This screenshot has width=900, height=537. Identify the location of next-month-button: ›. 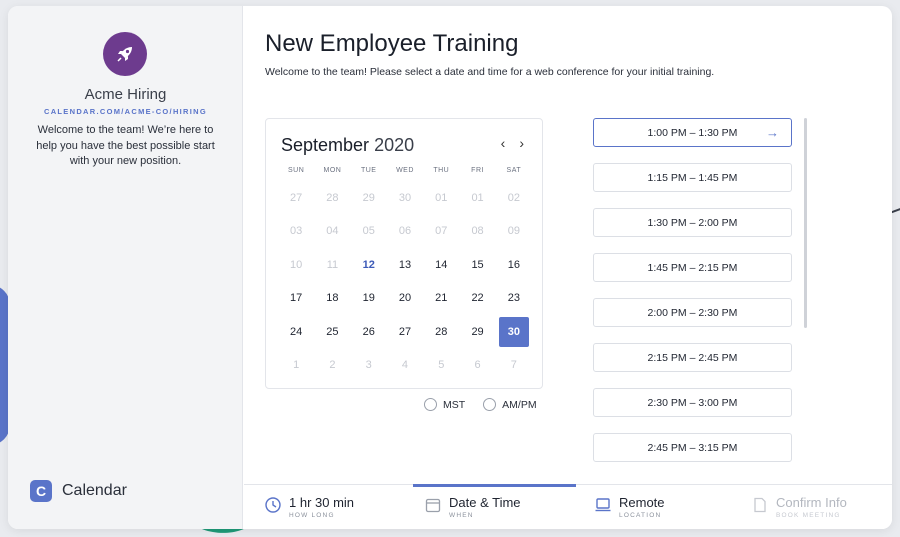
(521, 143).